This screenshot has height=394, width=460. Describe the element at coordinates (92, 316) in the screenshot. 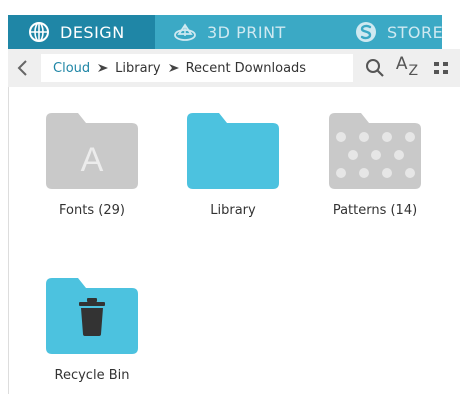

I see `trash-icon` at that location.